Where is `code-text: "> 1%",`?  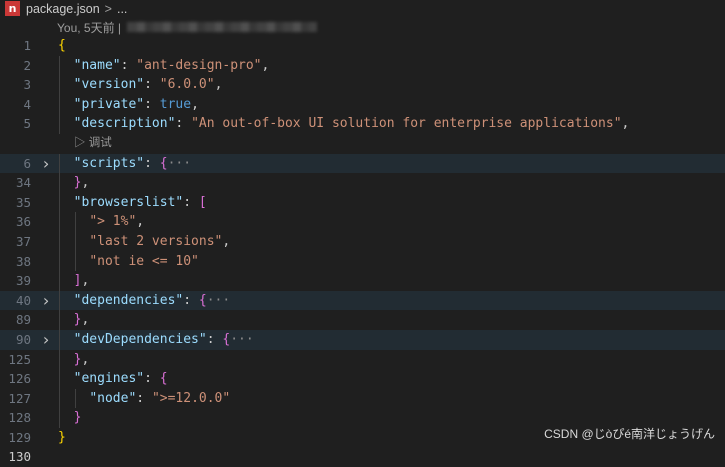 code-text: "> 1%", is located at coordinates (116, 222).